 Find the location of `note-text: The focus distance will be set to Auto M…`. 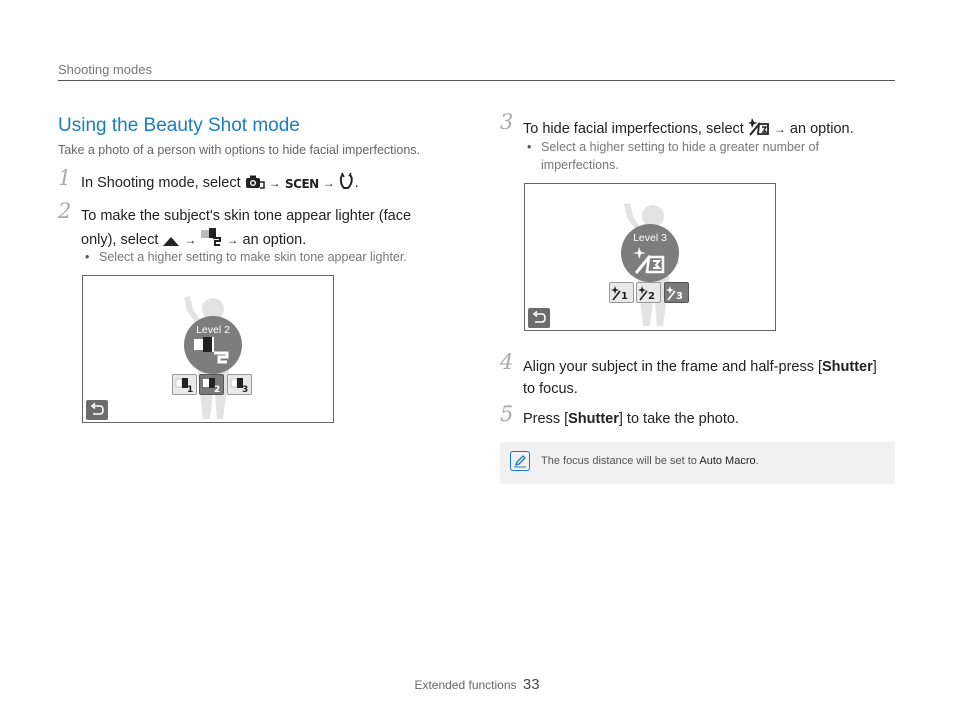

note-text: The focus distance will be set to Auto M… is located at coordinates (650, 461).